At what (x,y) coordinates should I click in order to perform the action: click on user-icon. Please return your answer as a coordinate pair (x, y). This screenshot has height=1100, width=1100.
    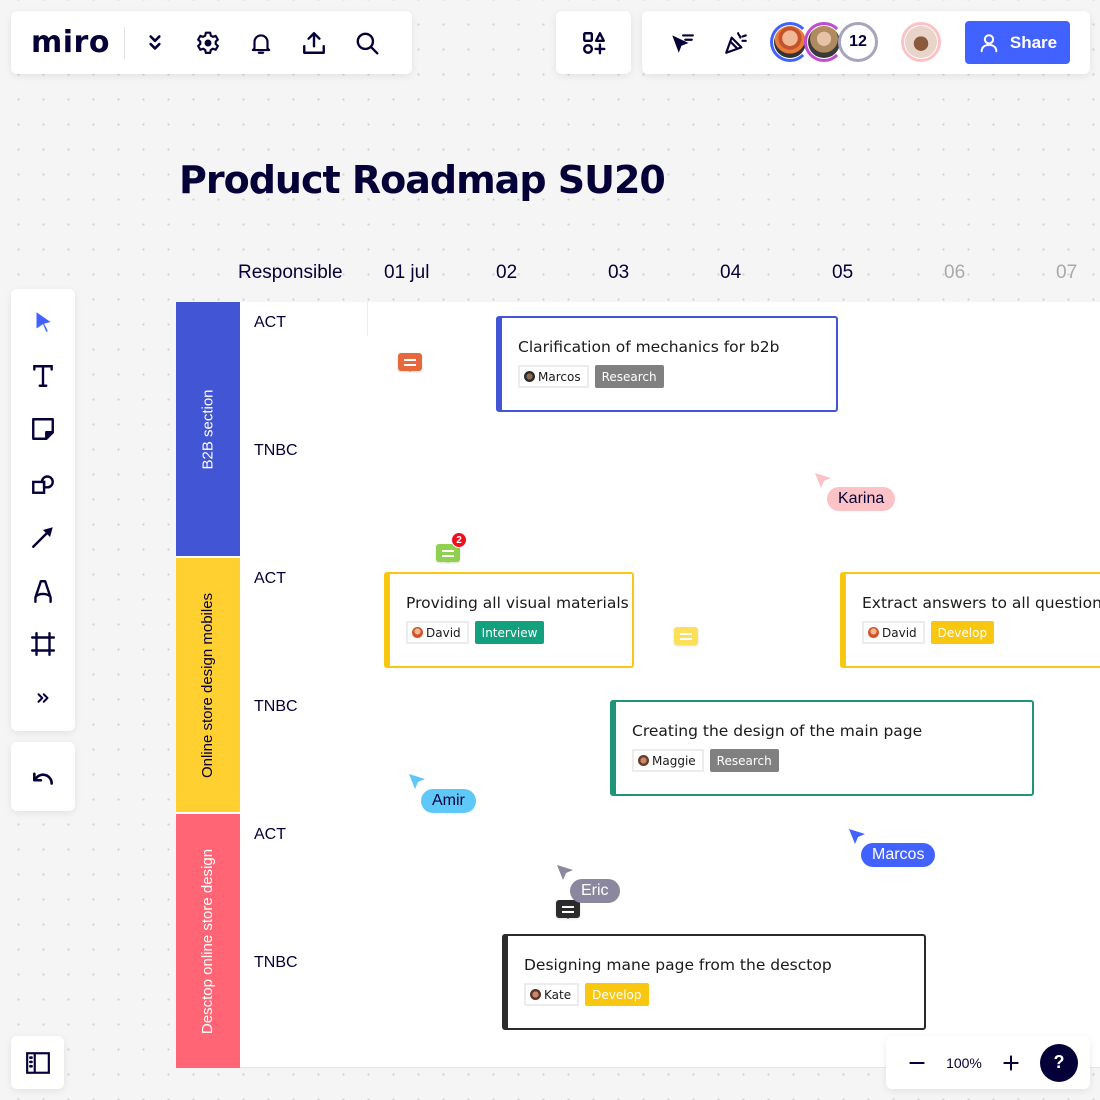
    Looking at the image, I should click on (989, 42).